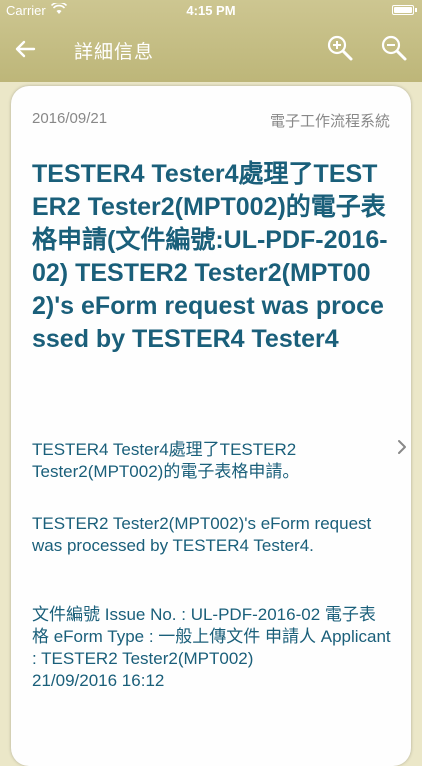 Image resolution: width=422 pixels, height=766 pixels. I want to click on chevron-right-icon, so click(402, 447).